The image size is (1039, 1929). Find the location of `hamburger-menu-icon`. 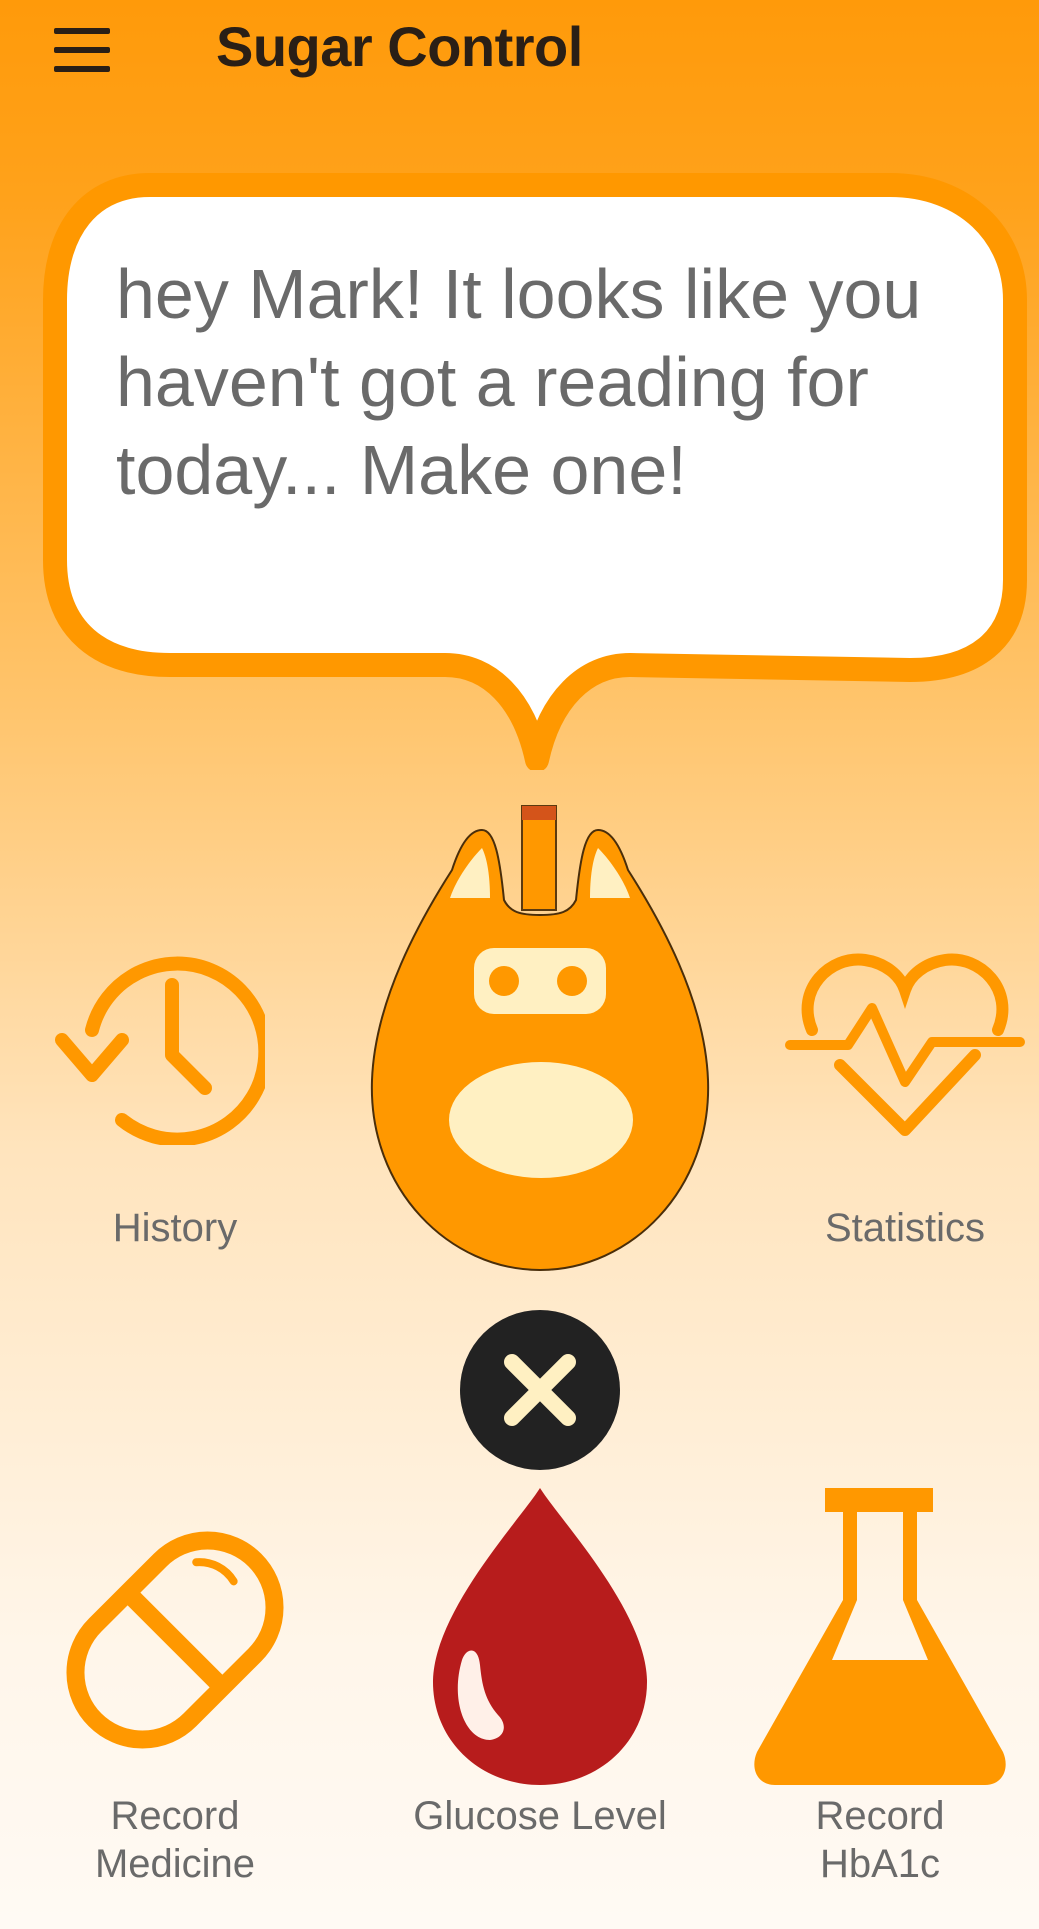

hamburger-menu-icon is located at coordinates (84, 50).